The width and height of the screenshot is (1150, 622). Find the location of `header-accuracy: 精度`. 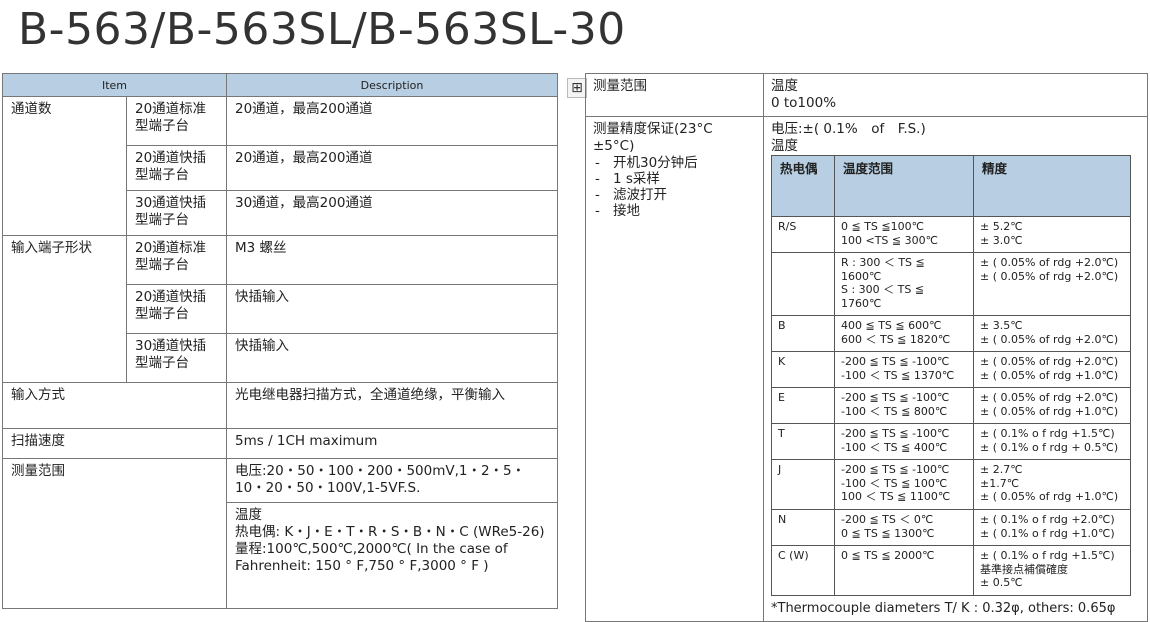

header-accuracy: 精度 is located at coordinates (1052, 186).